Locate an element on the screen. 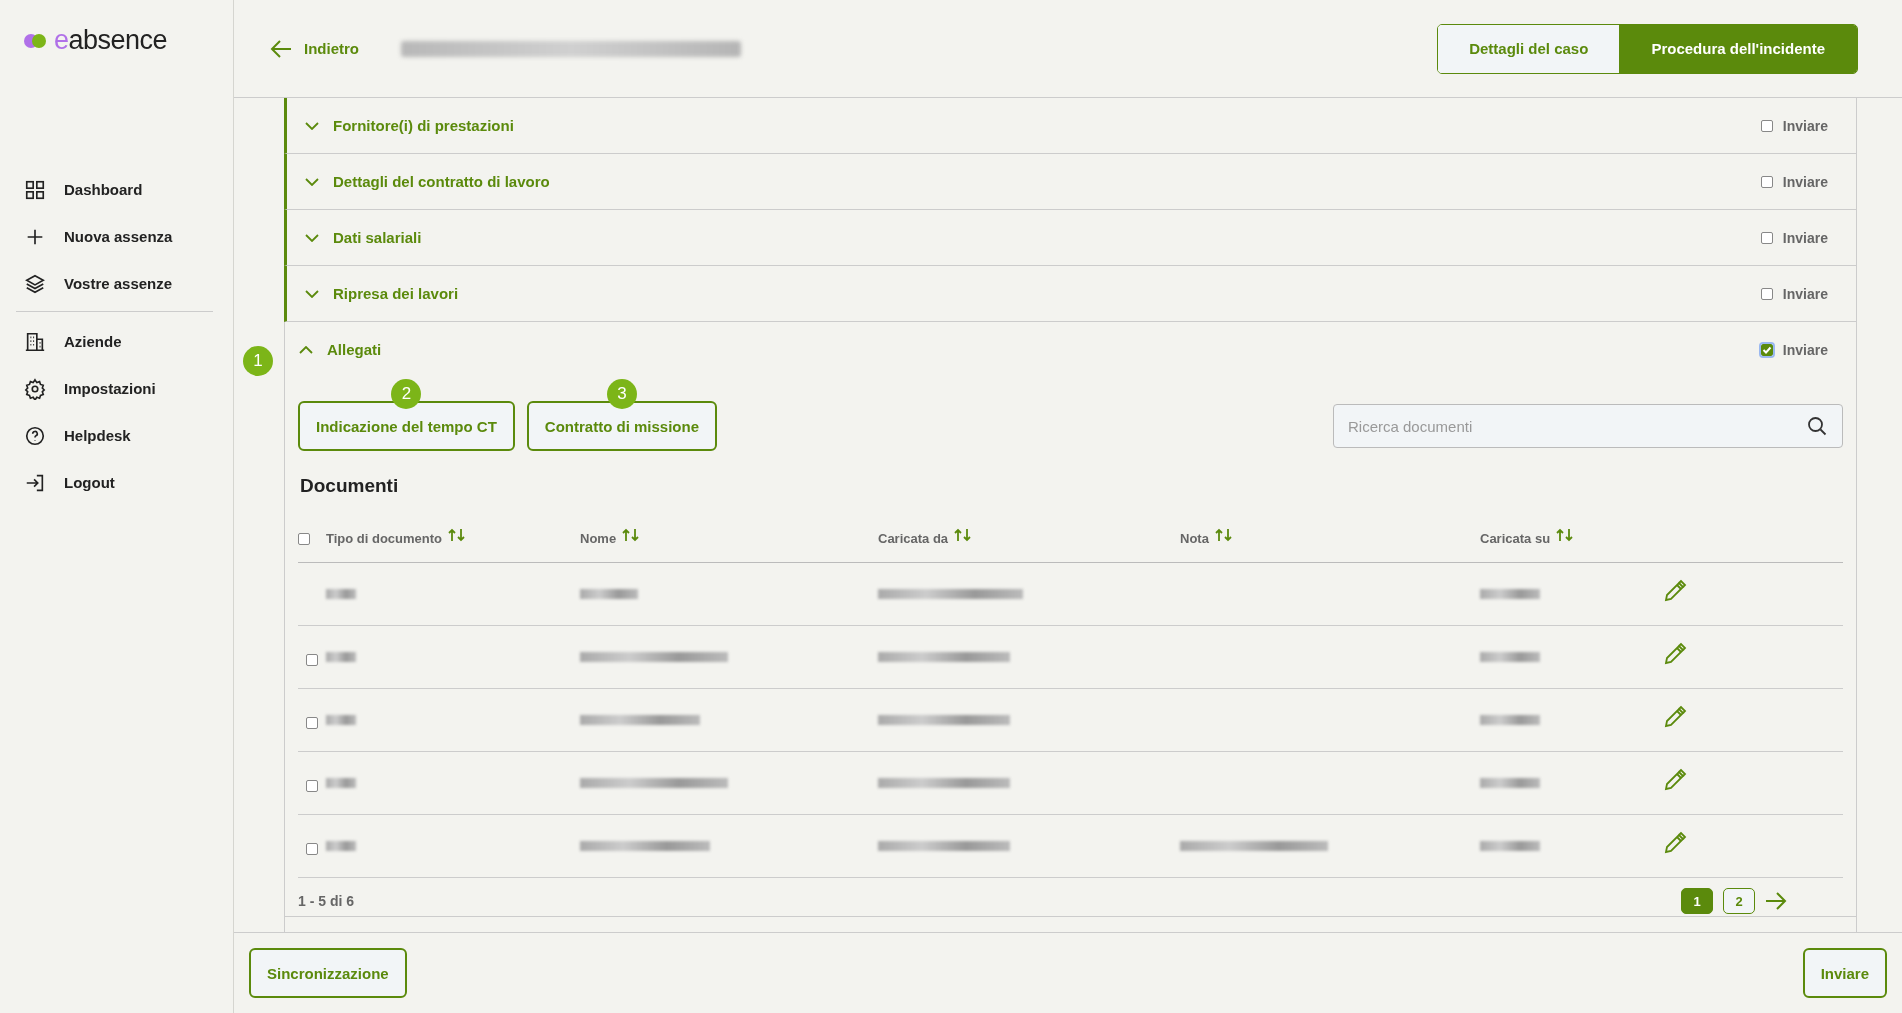 The height and width of the screenshot is (1013, 1902). logo-icon is located at coordinates (35, 40).